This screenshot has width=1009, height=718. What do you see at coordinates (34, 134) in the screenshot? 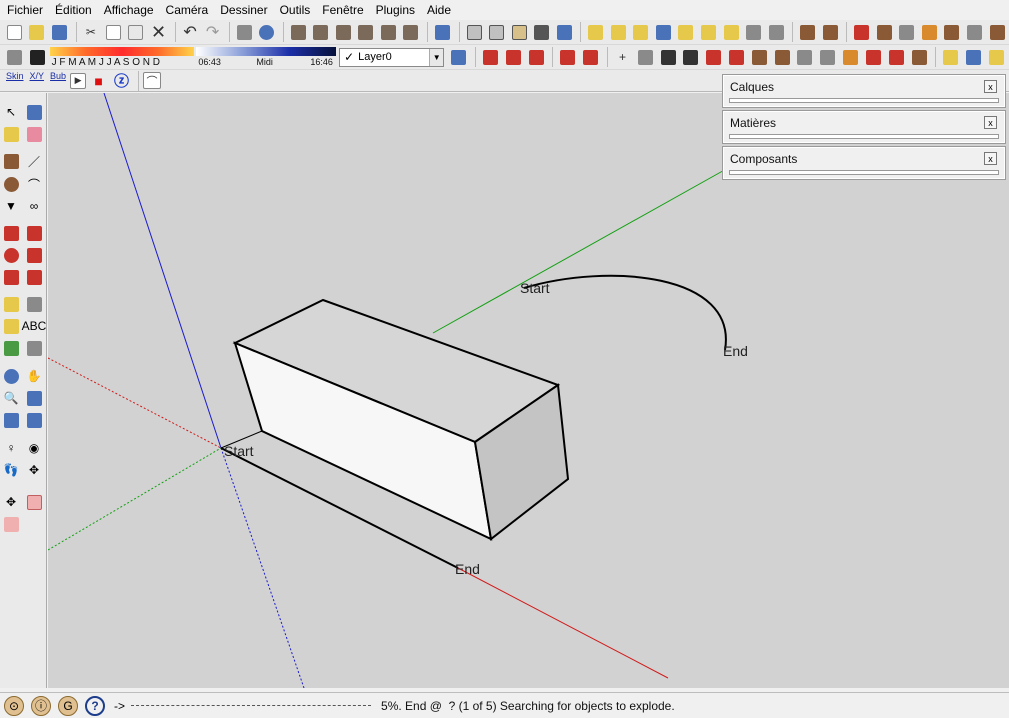
I see `eraser-icon` at bounding box center [34, 134].